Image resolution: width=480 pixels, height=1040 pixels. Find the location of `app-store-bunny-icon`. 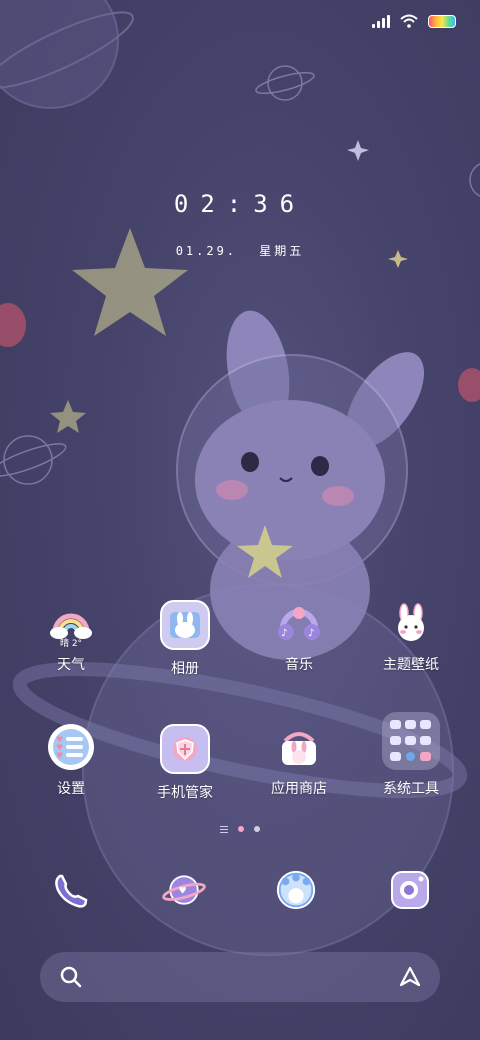

app-store-bunny-icon is located at coordinates (299, 747).